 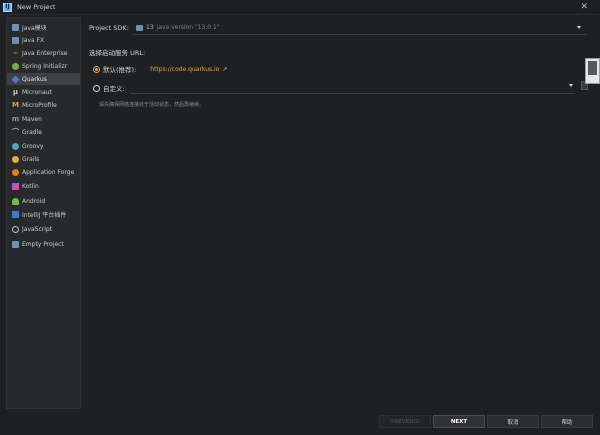 I want to click on java-icon: ☕, so click(x=15, y=52).